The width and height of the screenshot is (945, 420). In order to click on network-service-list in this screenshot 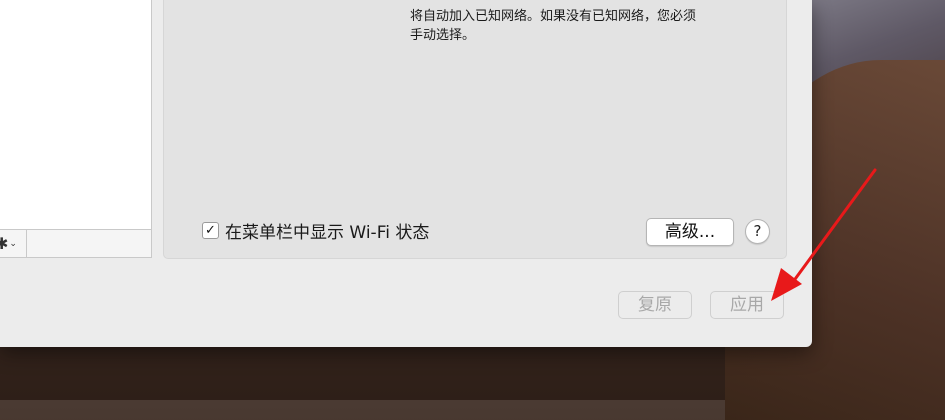, I will do `click(76, 115)`.